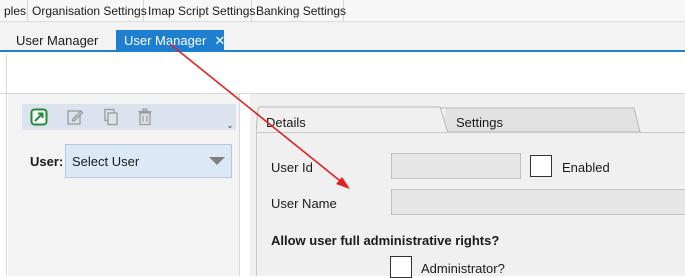  Describe the element at coordinates (245, 185) in the screenshot. I see `panel-gap` at that location.